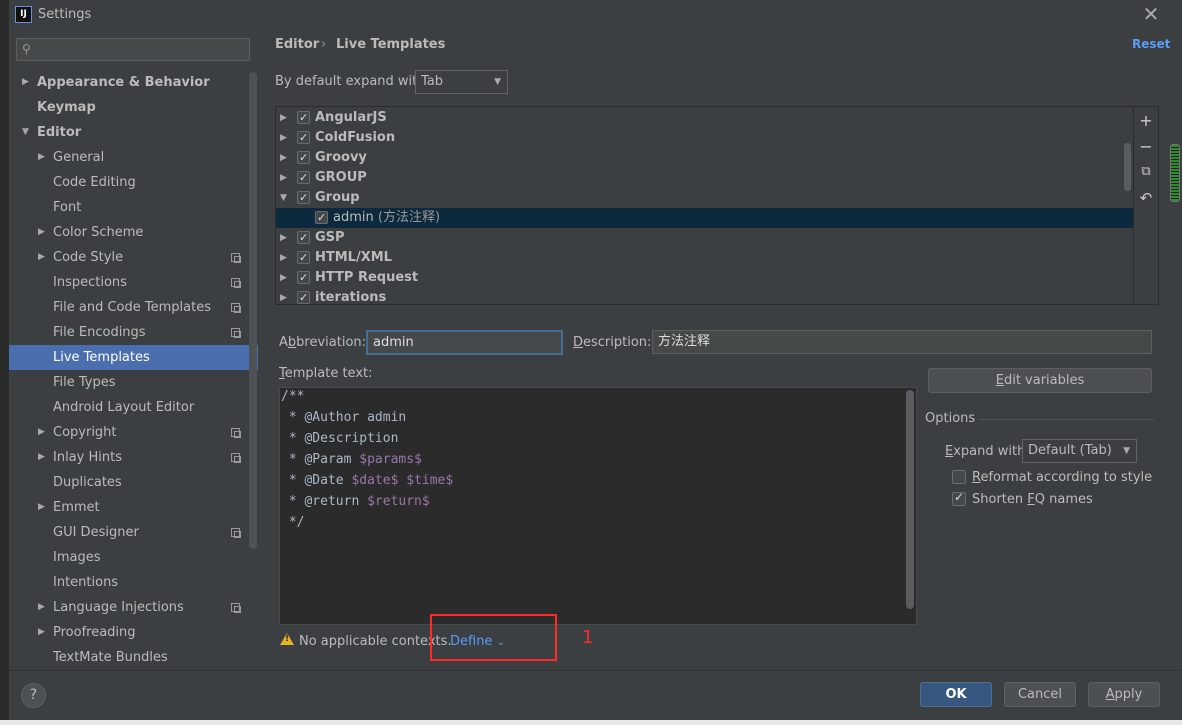  Describe the element at coordinates (353, 258) in the screenshot. I see `template-name: HTML/XML` at that location.